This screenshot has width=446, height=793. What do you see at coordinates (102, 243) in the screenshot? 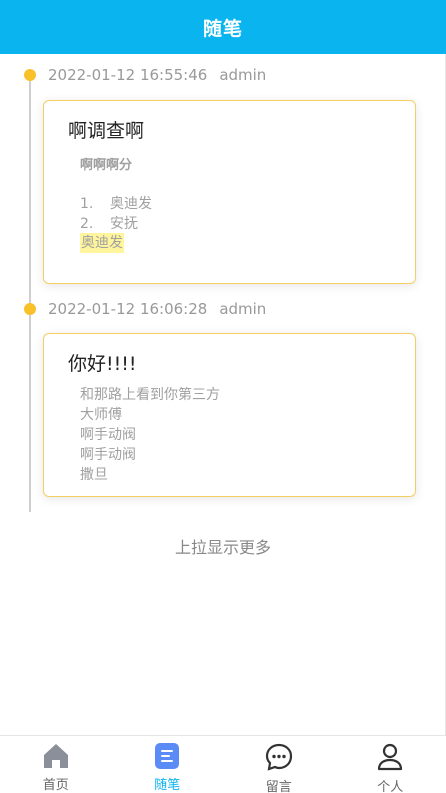
I see `highlighted-text: 奥迪发` at bounding box center [102, 243].